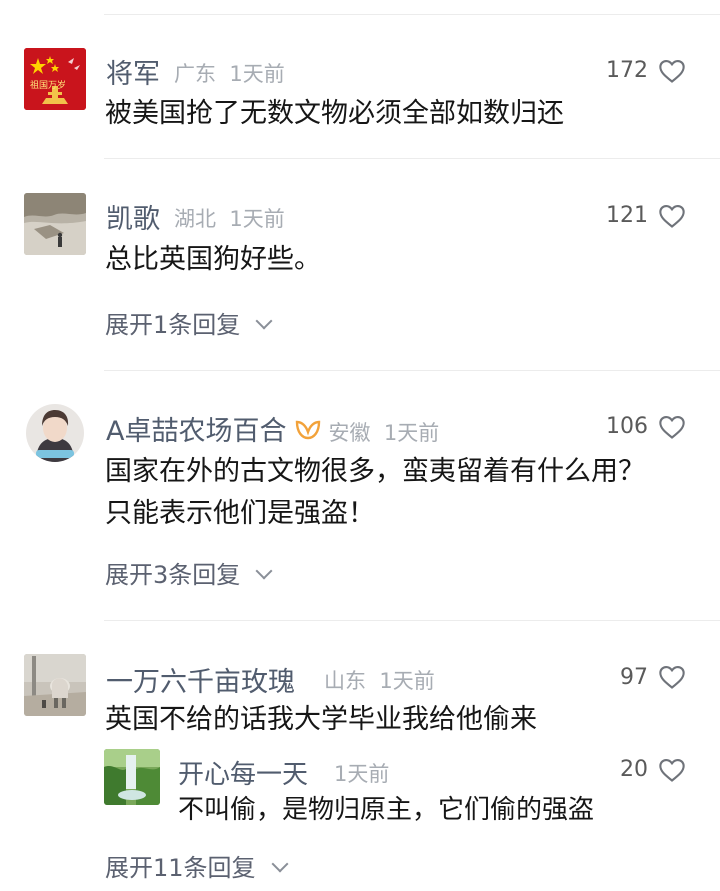  I want to click on comment-meta: 安徽 1天前, so click(383, 433).